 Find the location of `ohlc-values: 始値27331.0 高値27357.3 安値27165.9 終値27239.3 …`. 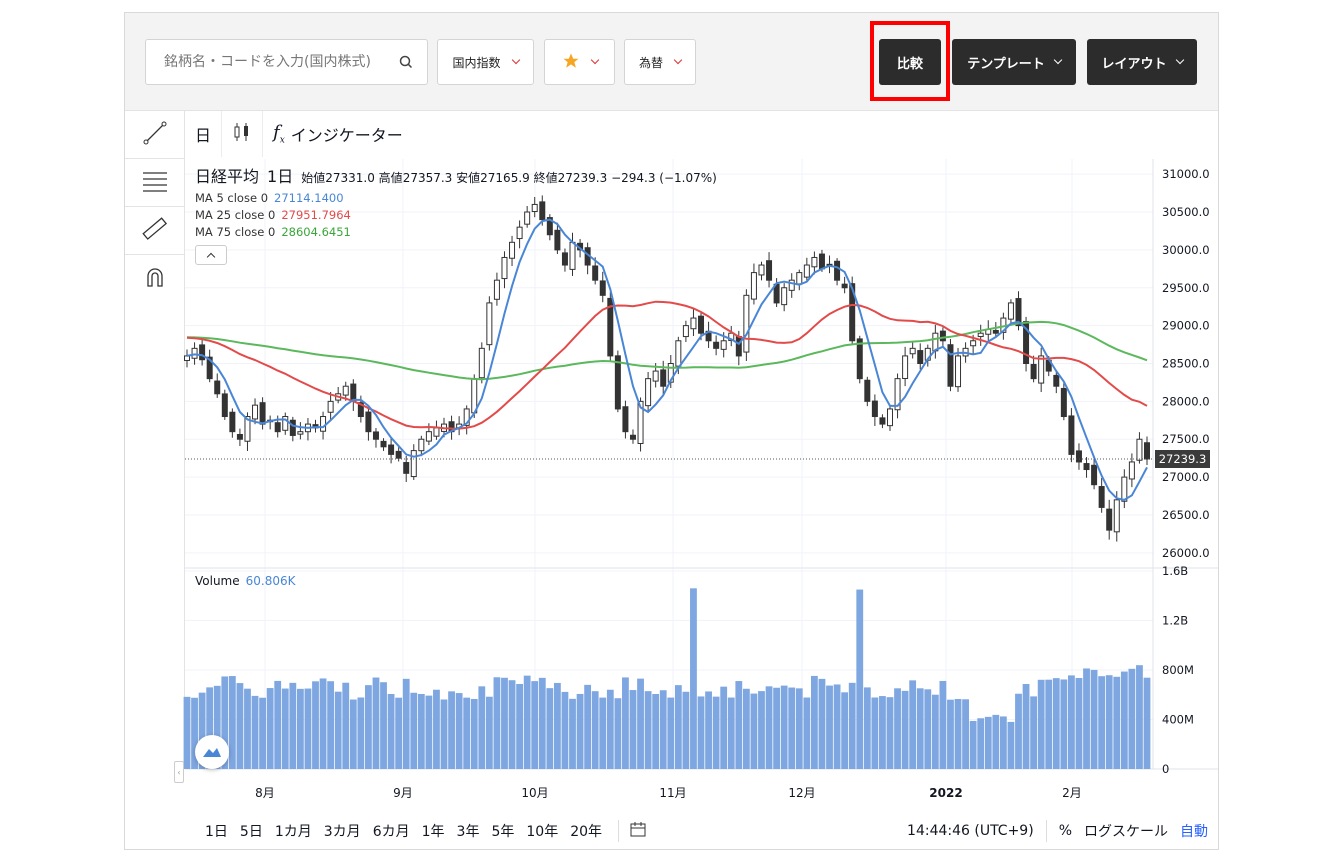

ohlc-values: 始値27331.0 高値27357.3 安値27165.9 終値27239.3 … is located at coordinates (509, 178).